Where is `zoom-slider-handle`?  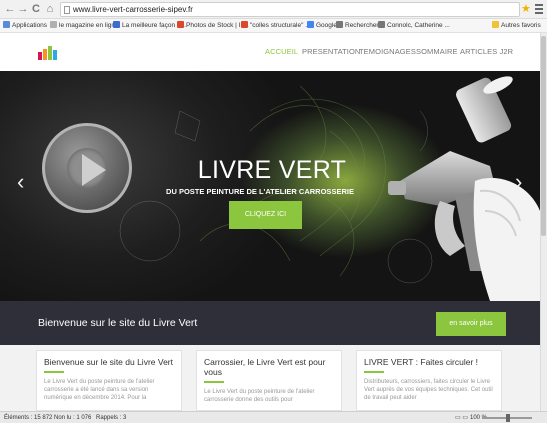
zoom-slider-handle is located at coordinates (508, 418).